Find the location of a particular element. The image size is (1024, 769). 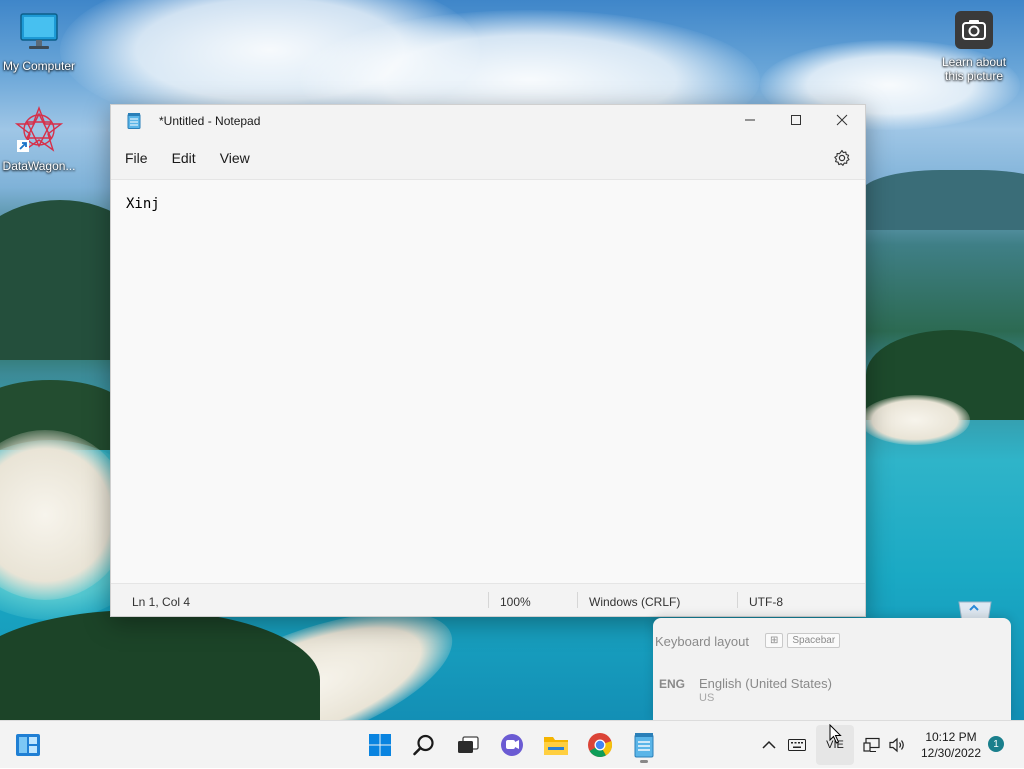

file-explorer-icon is located at coordinates (556, 746).